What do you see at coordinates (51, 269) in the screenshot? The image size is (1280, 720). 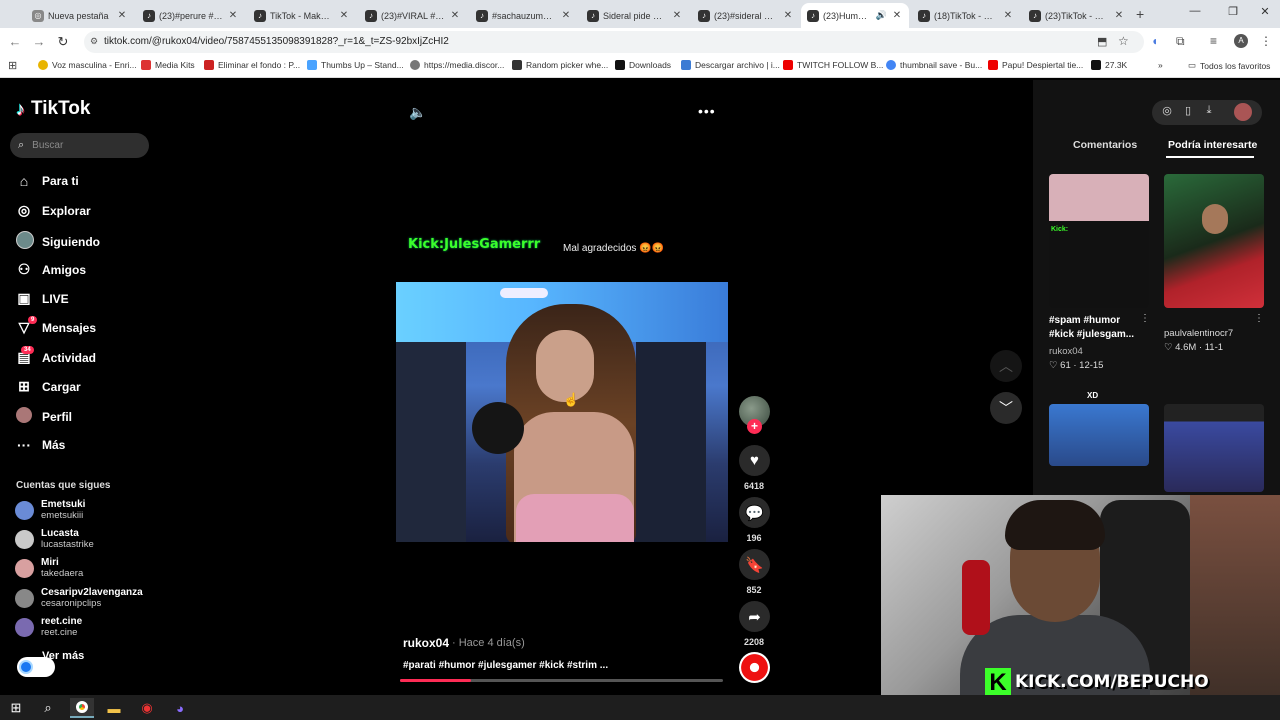 I see `nav-amigos: ⚇ Amigos` at bounding box center [51, 269].